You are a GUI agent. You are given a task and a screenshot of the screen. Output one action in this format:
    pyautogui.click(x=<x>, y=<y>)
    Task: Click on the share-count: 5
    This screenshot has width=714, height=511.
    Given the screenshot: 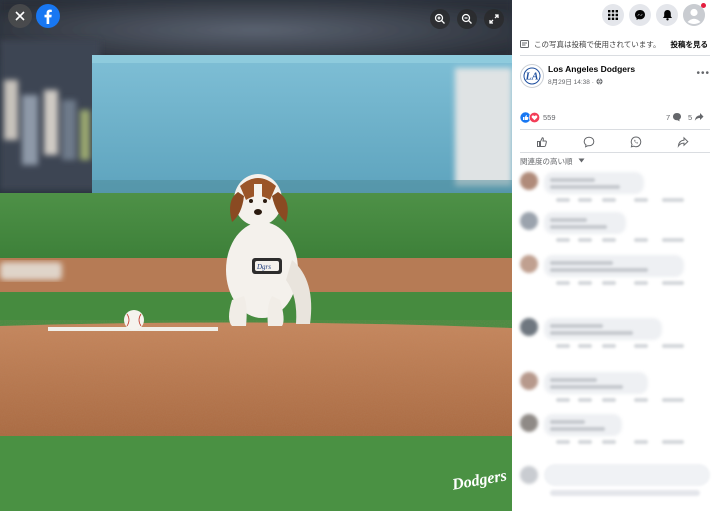 What is the action you would take?
    pyautogui.click(x=690, y=117)
    